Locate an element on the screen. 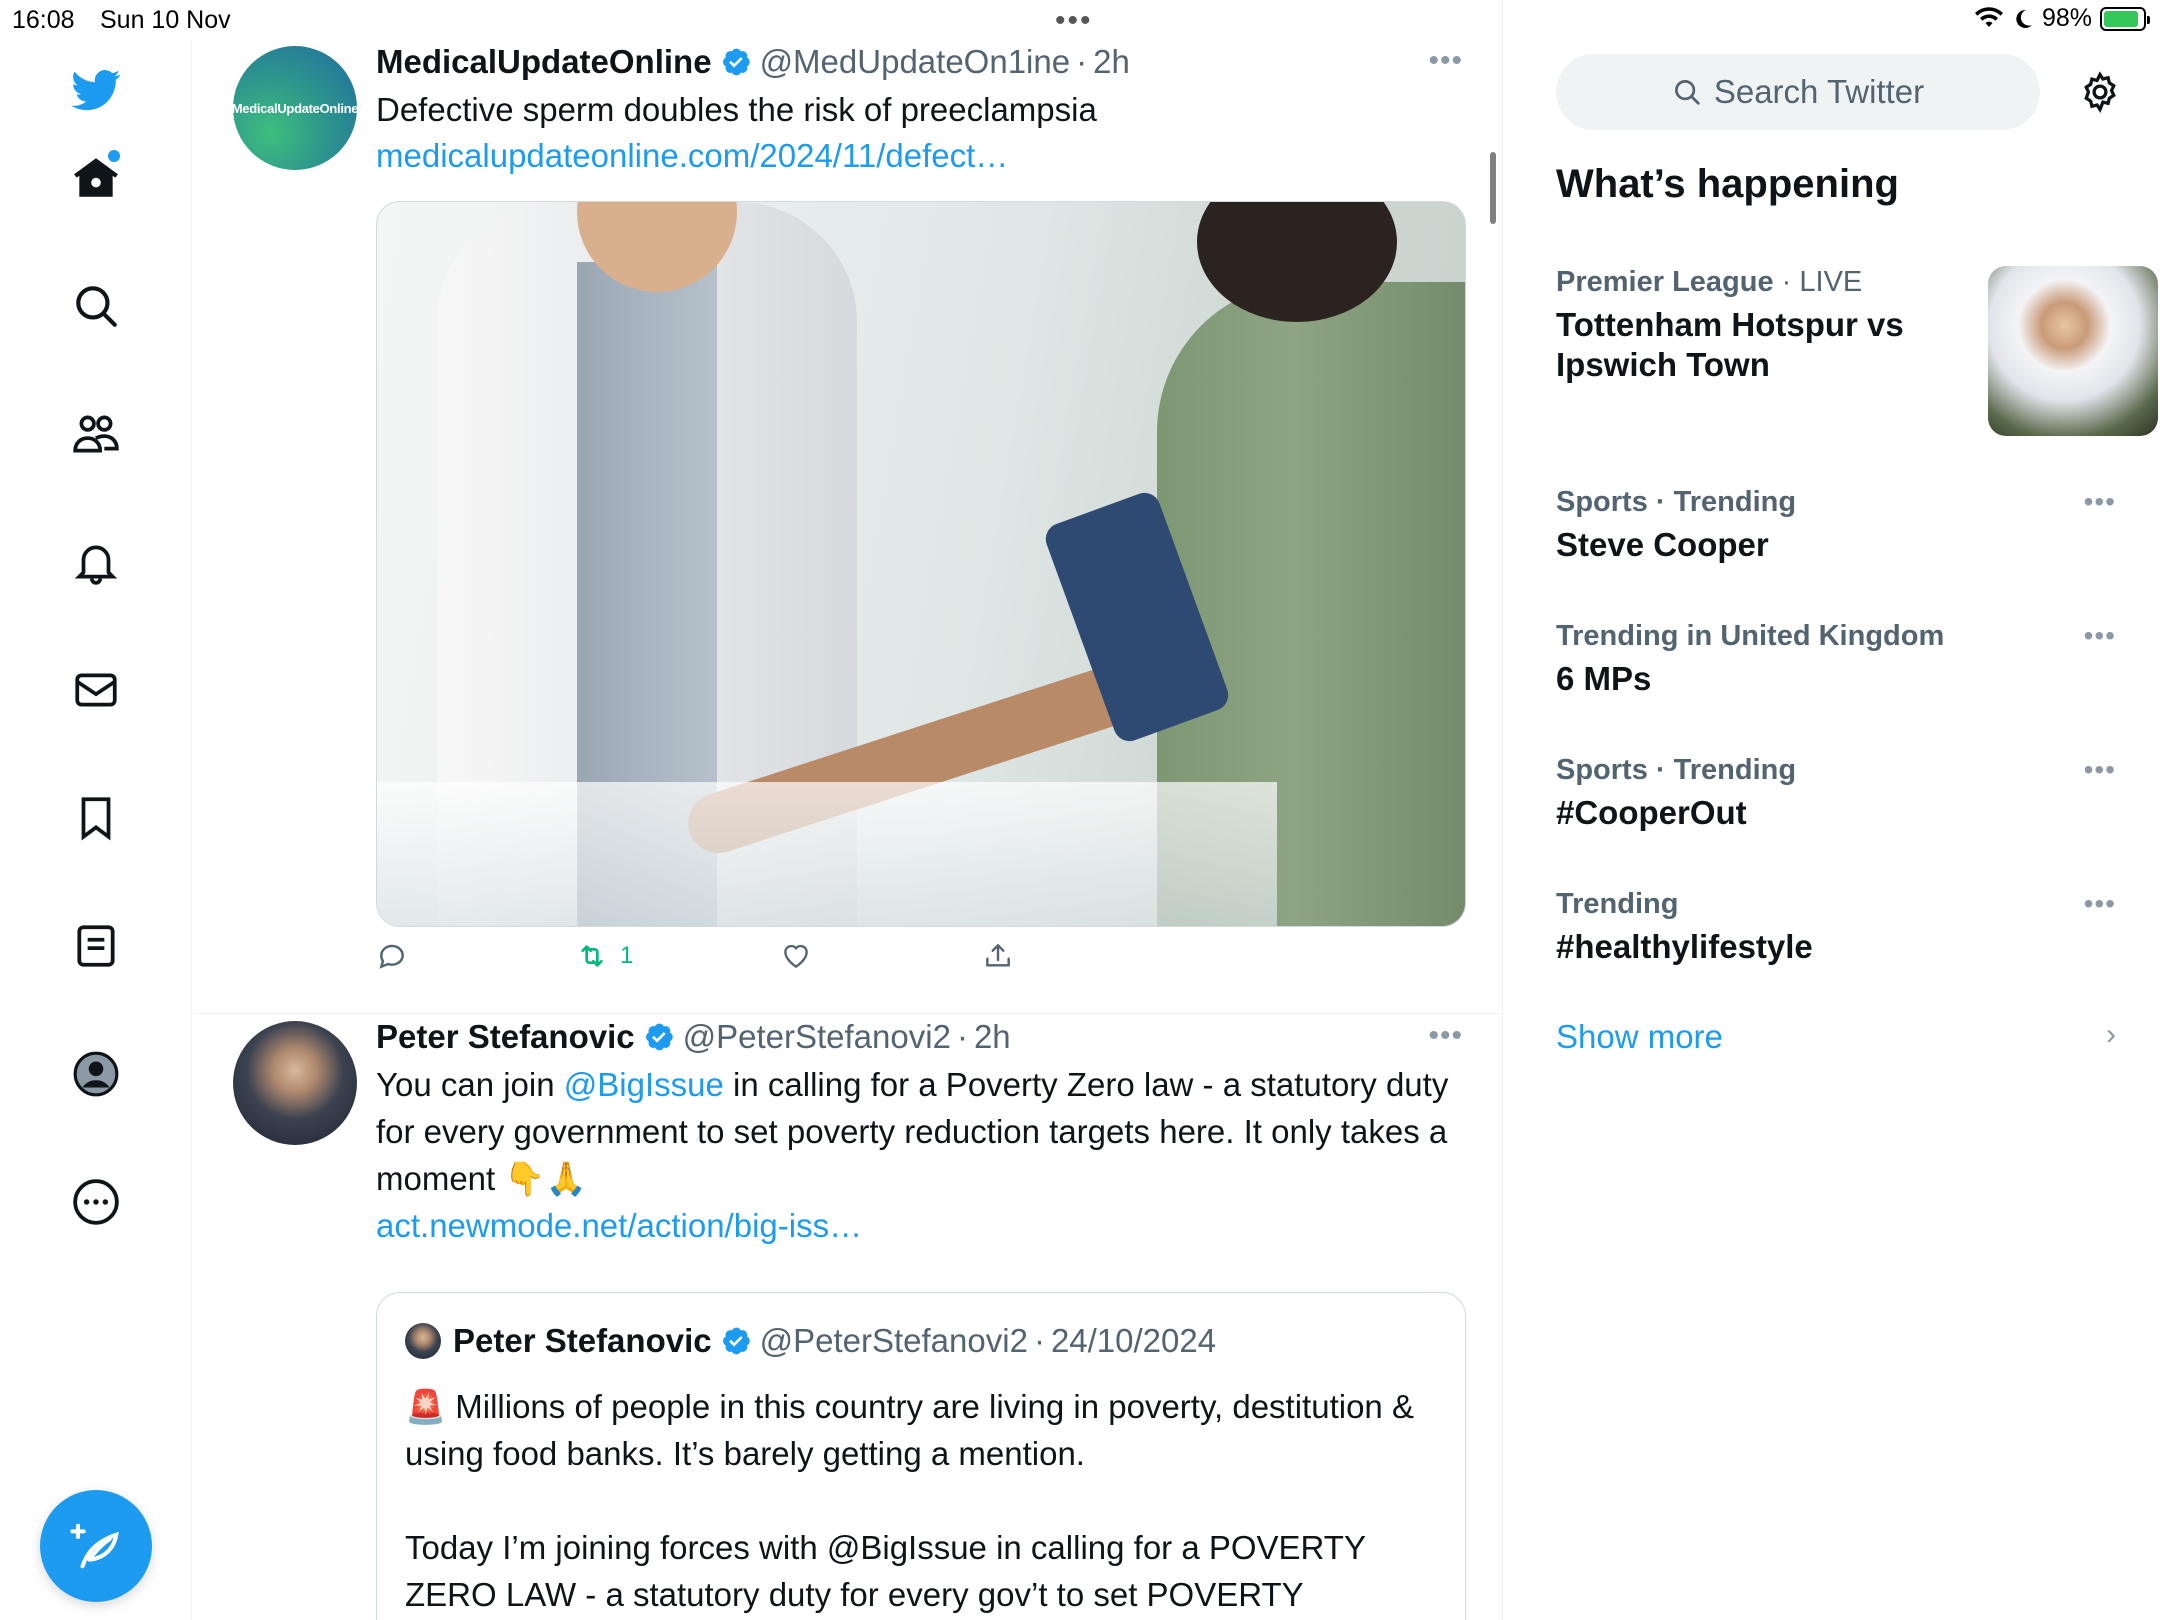 Image resolution: width=2160 pixels, height=1620 pixels. retweet-count: 1 is located at coordinates (627, 955).